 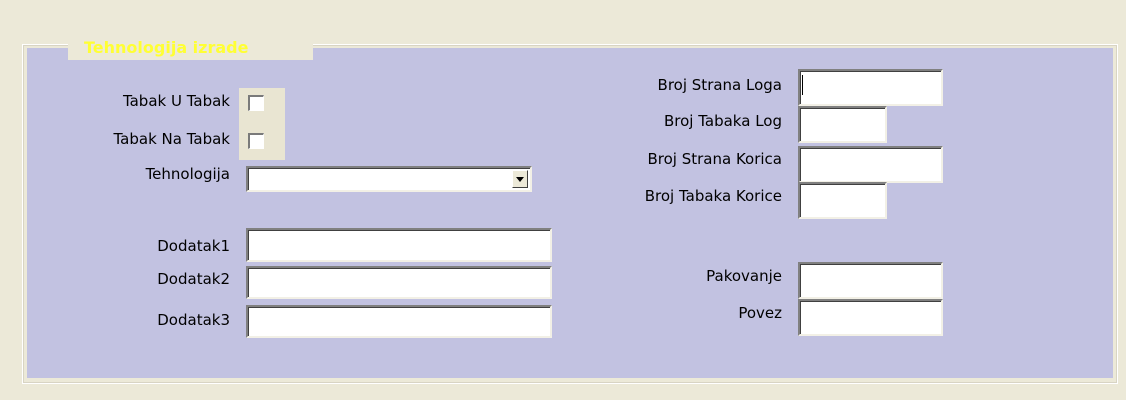 I want to click on tabak-na-tabak-checkbox, so click(x=256, y=141).